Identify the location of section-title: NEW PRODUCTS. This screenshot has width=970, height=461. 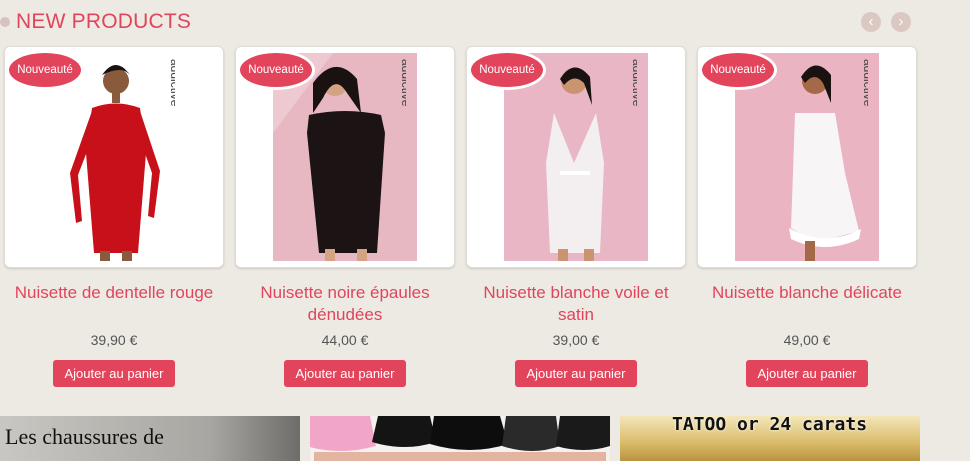
(104, 21).